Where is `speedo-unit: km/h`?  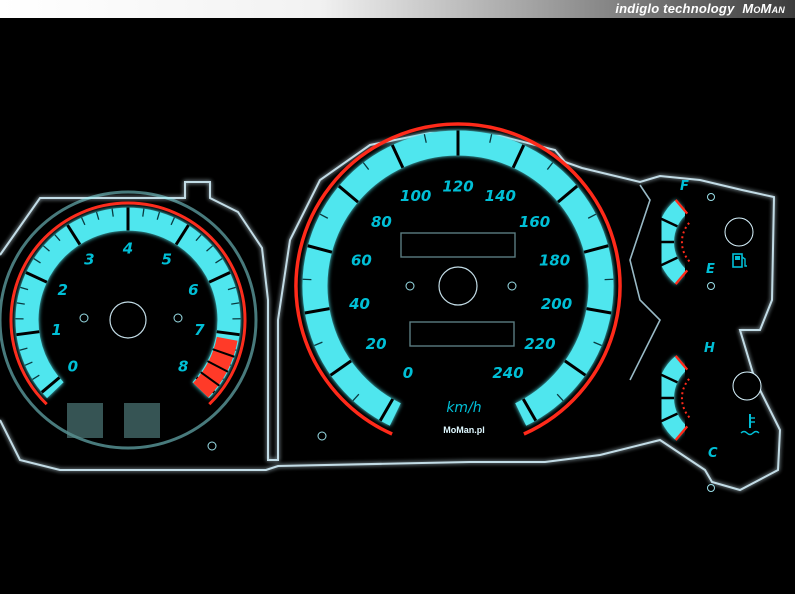 speedo-unit: km/h is located at coordinates (463, 408).